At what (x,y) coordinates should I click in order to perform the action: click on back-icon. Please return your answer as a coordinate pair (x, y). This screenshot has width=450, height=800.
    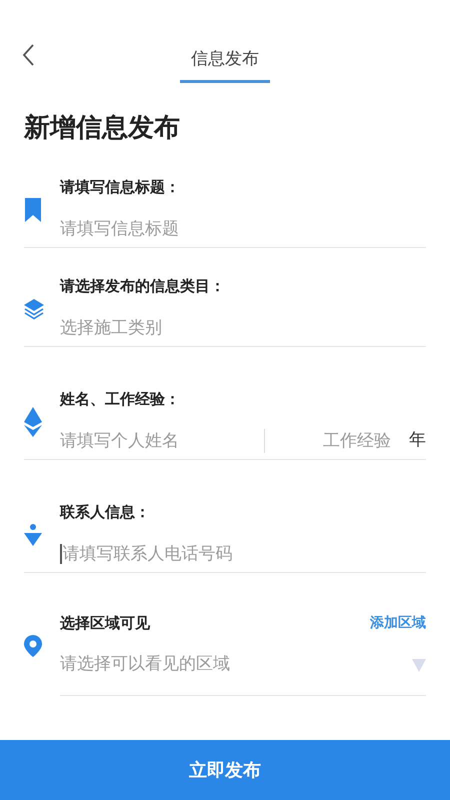
    Looking at the image, I should click on (28, 55).